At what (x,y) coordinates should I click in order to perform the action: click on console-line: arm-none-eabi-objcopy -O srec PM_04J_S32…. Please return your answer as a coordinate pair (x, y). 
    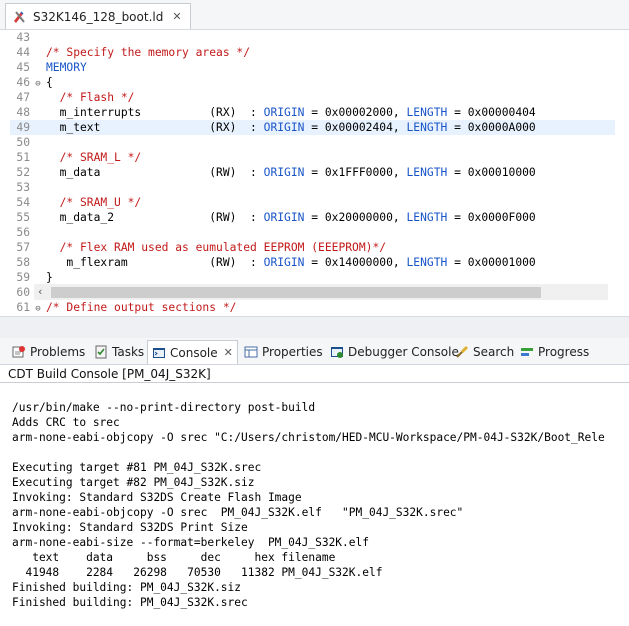
    Looking at the image, I should click on (238, 512).